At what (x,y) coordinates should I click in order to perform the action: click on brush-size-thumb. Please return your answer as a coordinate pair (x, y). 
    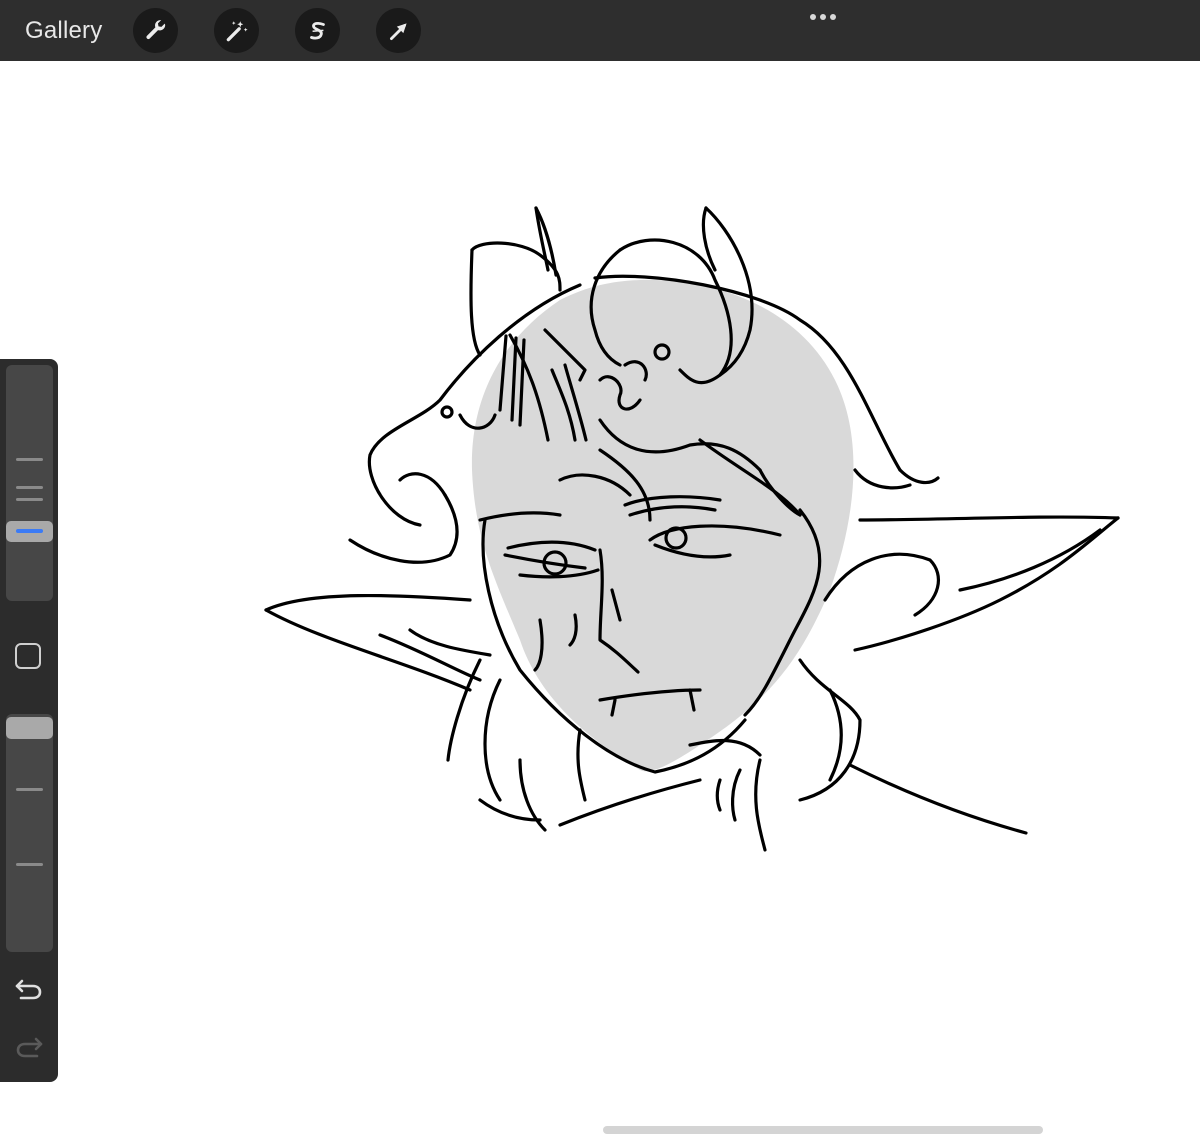
    Looking at the image, I should click on (29, 531).